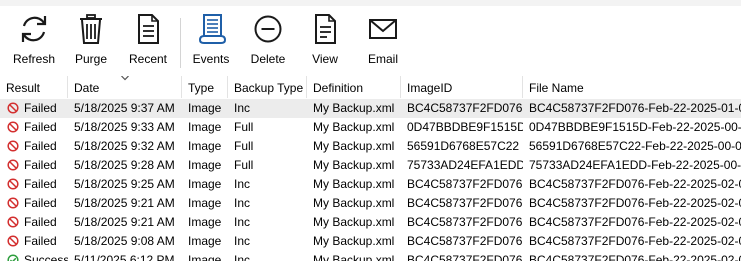 This screenshot has height=261, width=741. I want to click on cell-file-name: BC4C58737F2FD076-Feb-22-2025-02-02., so click(635, 241).